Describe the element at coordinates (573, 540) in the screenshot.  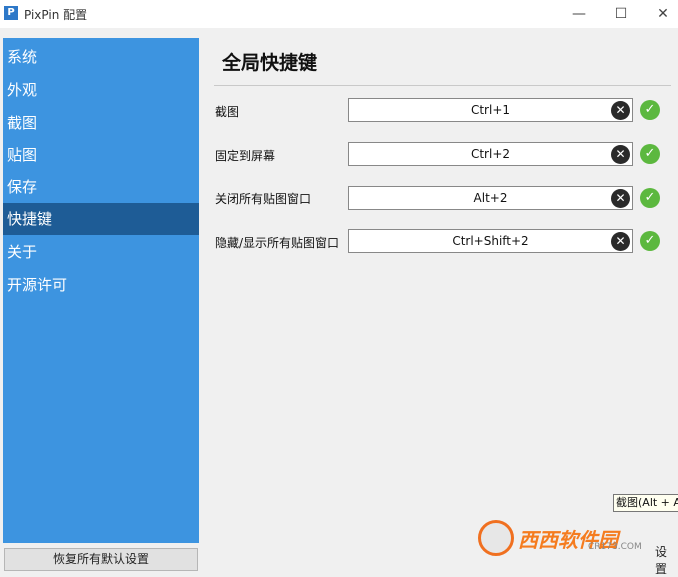
I see `watermark: 西西软件园 CR173.COM` at that location.